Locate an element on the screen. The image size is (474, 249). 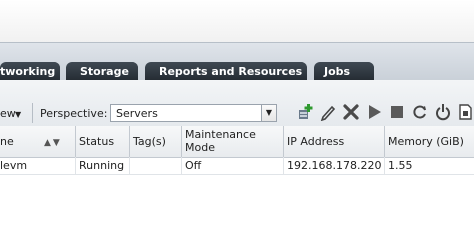
power-button is located at coordinates (443, 112).